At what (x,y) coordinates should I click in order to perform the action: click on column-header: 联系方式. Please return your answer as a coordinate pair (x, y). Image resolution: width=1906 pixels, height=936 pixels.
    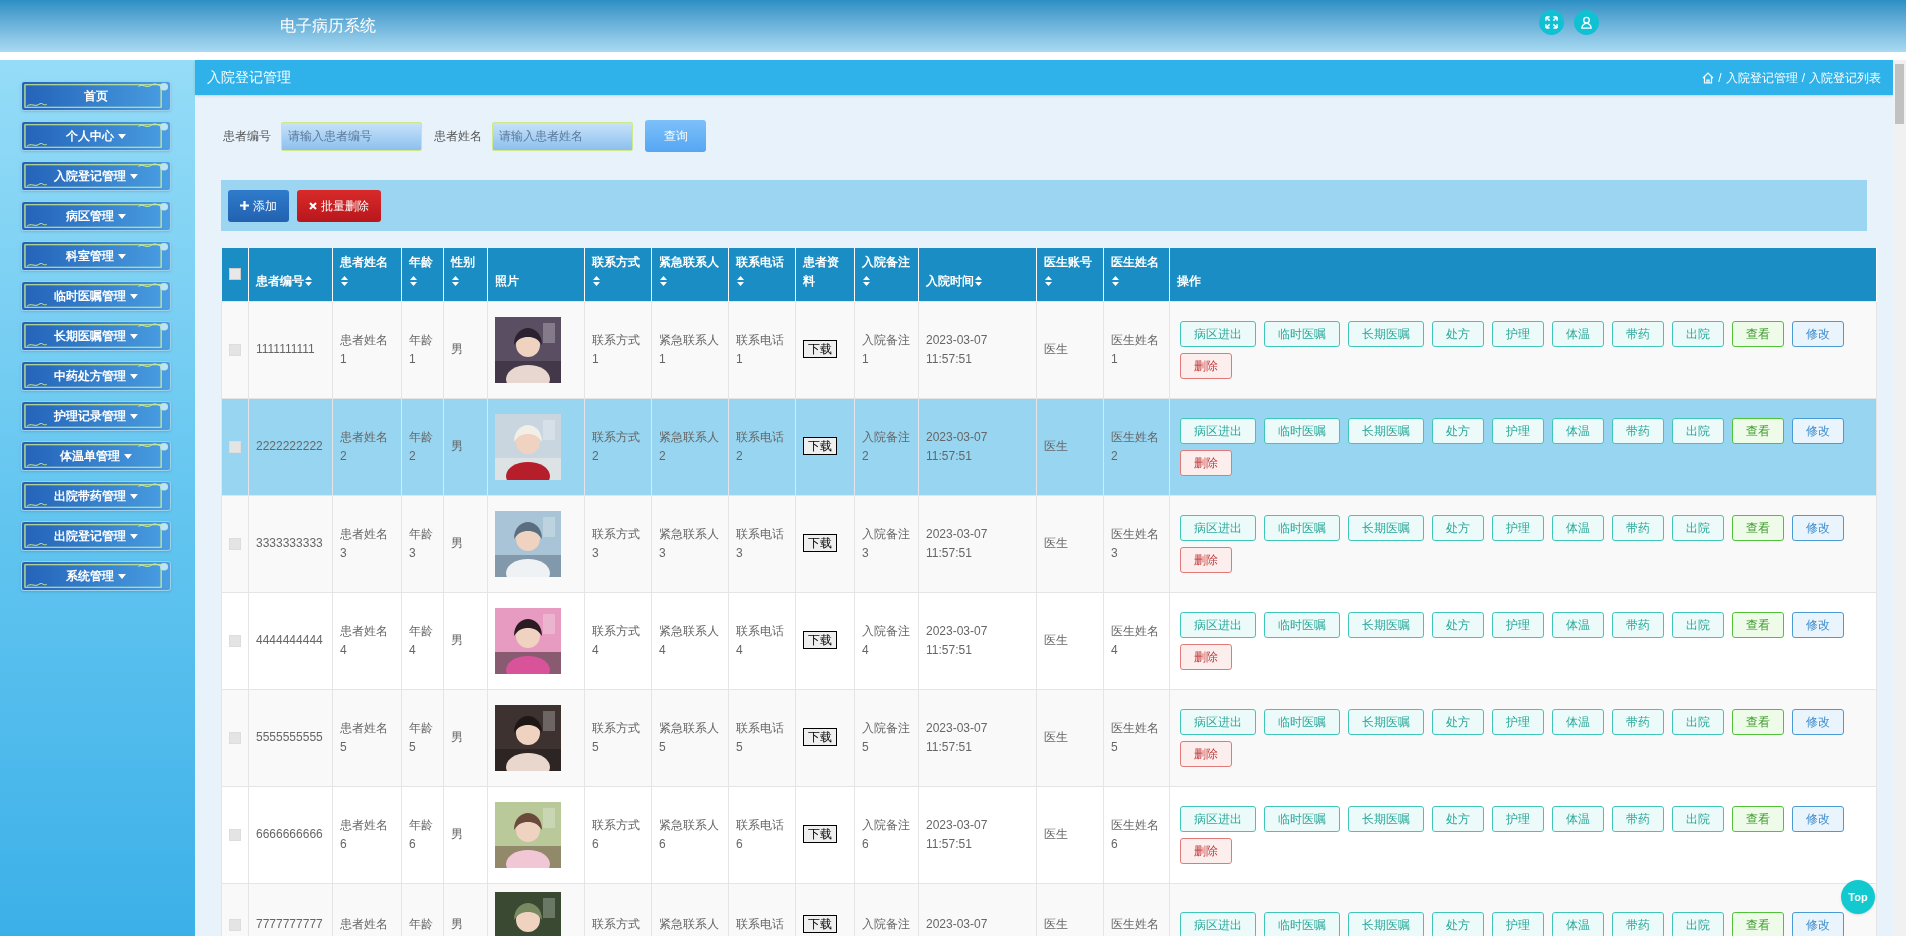
    Looking at the image, I should click on (616, 271).